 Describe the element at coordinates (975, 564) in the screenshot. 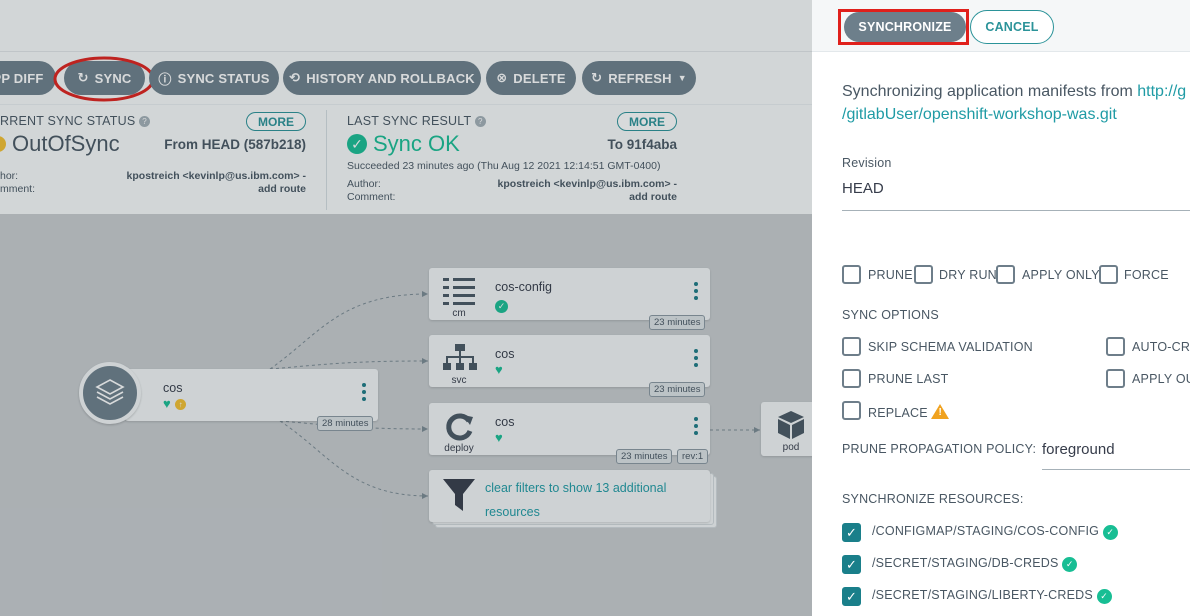

I see `resource-item-db-creds: /SECRET/STAGING/DB-CREDS ✓` at that location.